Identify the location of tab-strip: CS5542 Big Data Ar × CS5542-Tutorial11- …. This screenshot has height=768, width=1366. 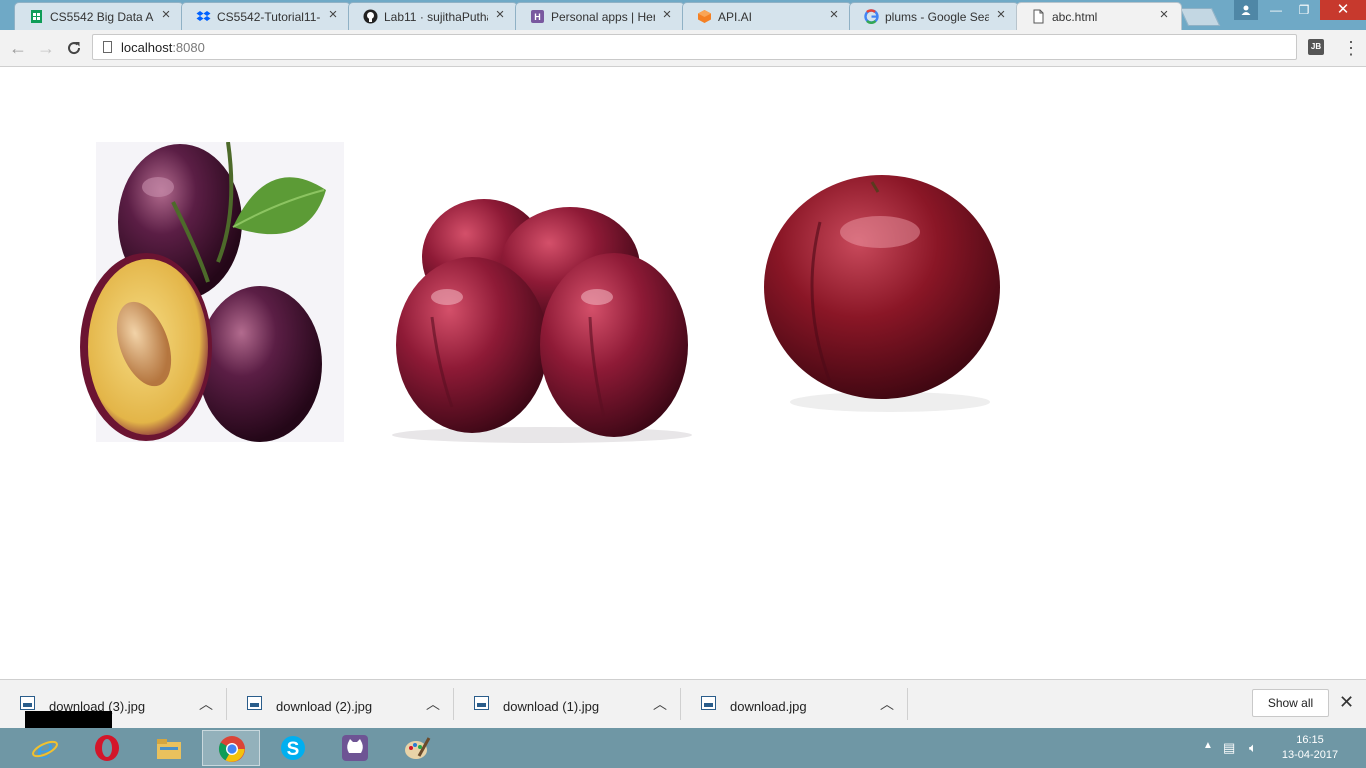
(683, 15).